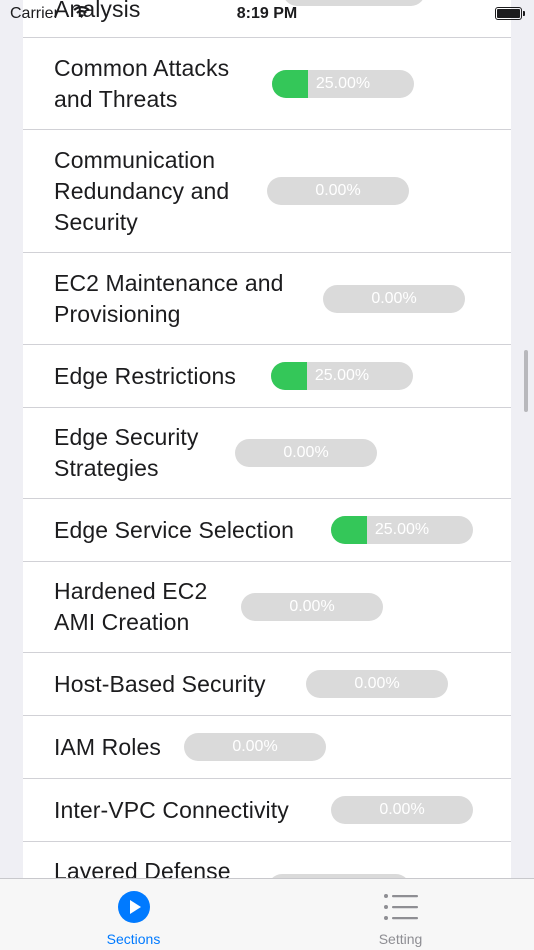  Describe the element at coordinates (134, 907) in the screenshot. I see `play-circle-icon` at that location.